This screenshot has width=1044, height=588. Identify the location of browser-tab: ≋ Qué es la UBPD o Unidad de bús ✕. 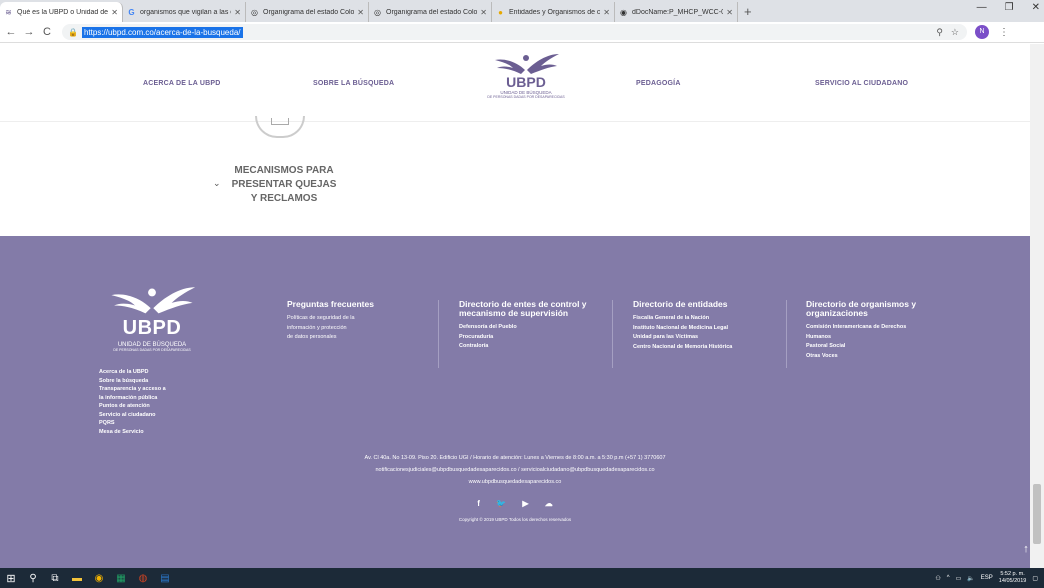
(61, 12).